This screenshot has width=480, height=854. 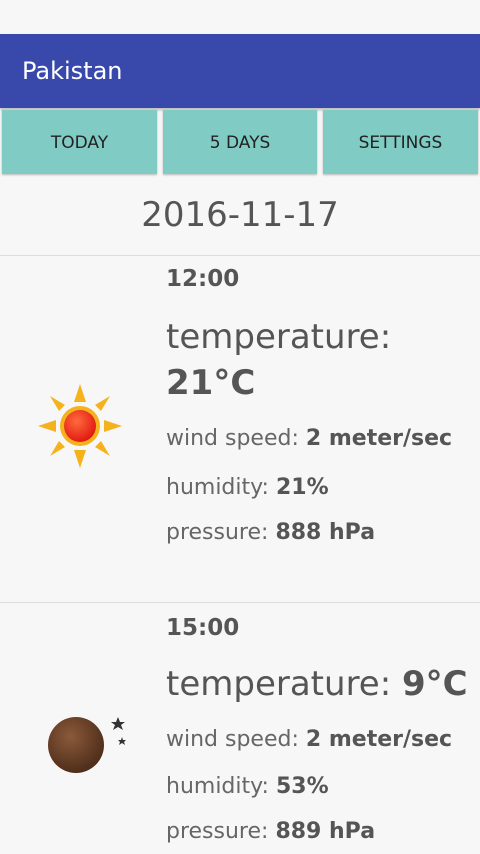 I want to click on temperature-block: temperature: 21°C, so click(x=278, y=360).